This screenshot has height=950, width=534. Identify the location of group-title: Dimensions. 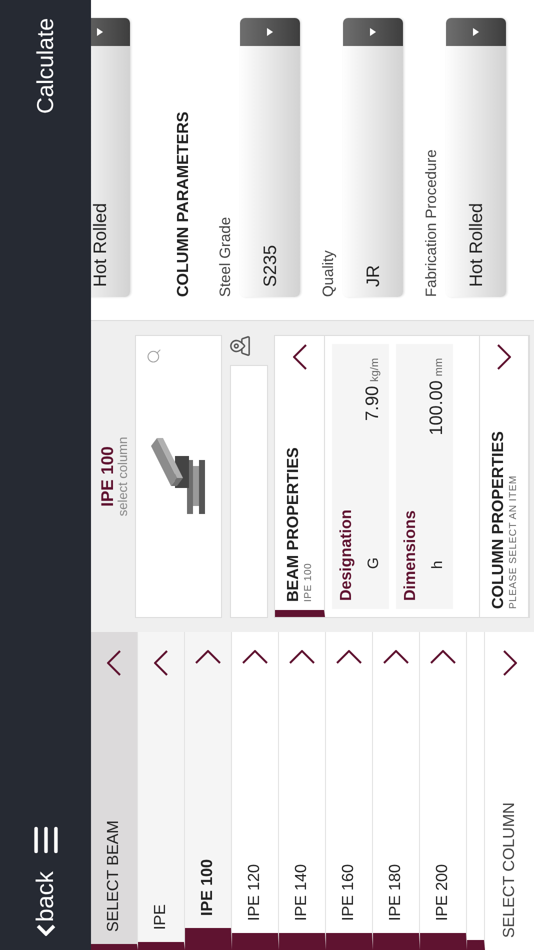
(411, 555).